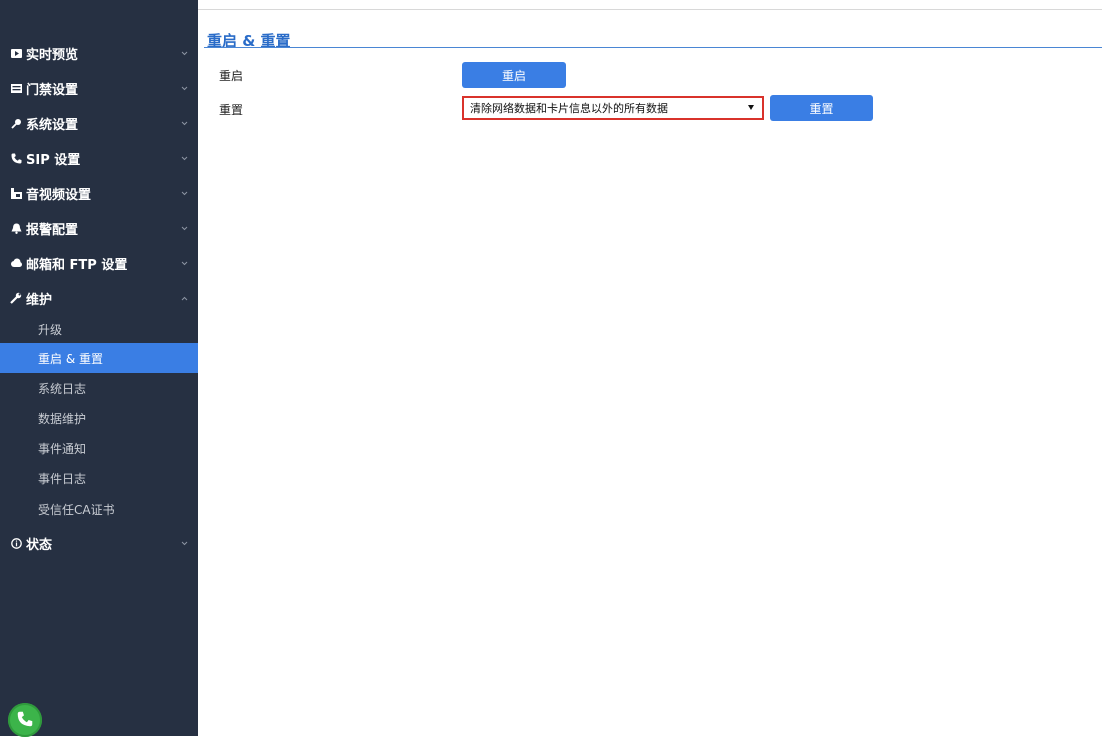 The height and width of the screenshot is (737, 1102). Describe the element at coordinates (514, 75) in the screenshot. I see `reboot-button: 重启` at that location.